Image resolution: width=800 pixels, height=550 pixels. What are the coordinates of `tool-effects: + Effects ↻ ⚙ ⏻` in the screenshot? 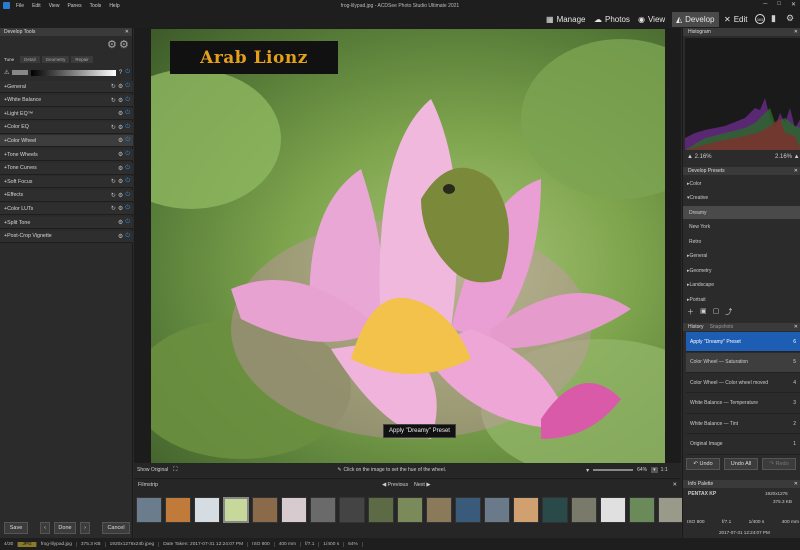 It's located at (66, 195).